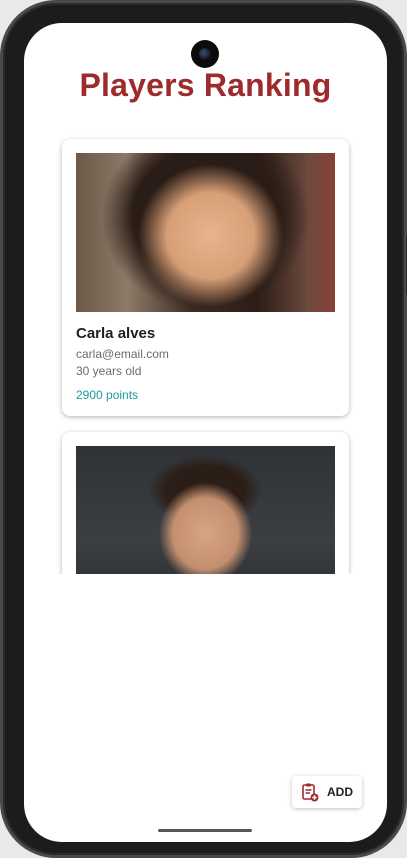 Image resolution: width=407 pixels, height=858 pixels. Describe the element at coordinates (122, 354) in the screenshot. I see `player-email: carla@email.com` at that location.